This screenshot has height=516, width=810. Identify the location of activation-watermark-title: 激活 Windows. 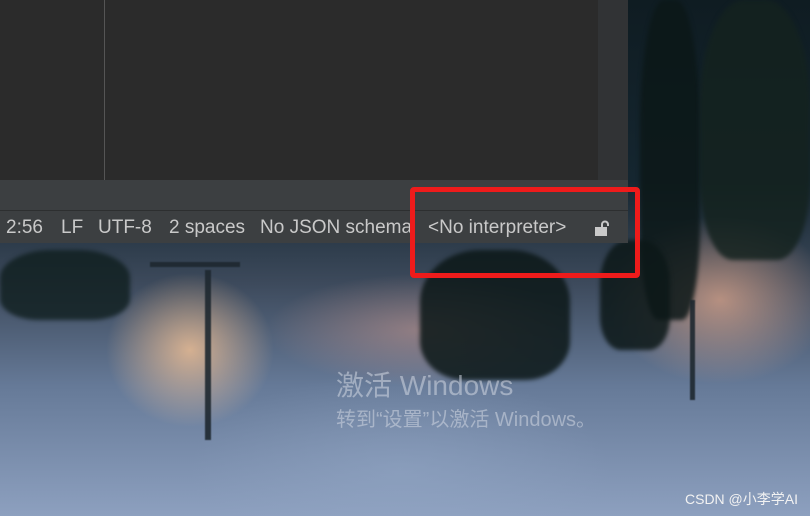
(425, 385).